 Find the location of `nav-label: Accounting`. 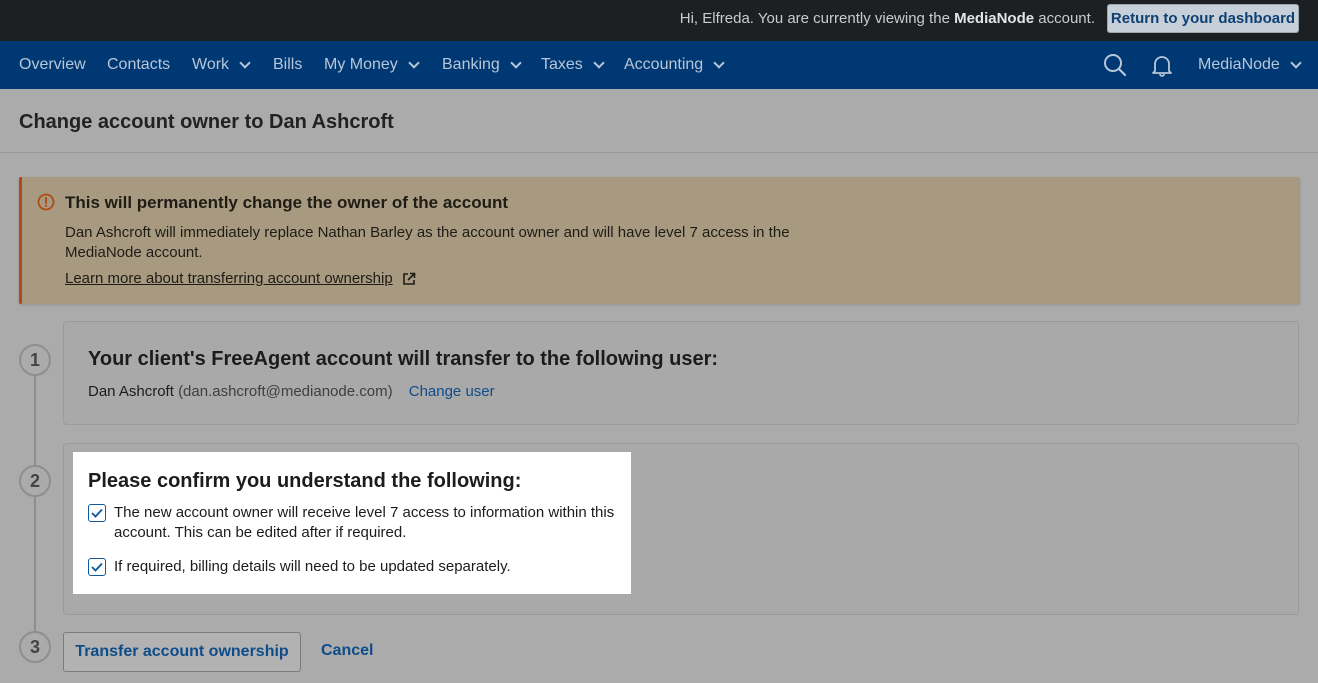

nav-label: Accounting is located at coordinates (664, 64).